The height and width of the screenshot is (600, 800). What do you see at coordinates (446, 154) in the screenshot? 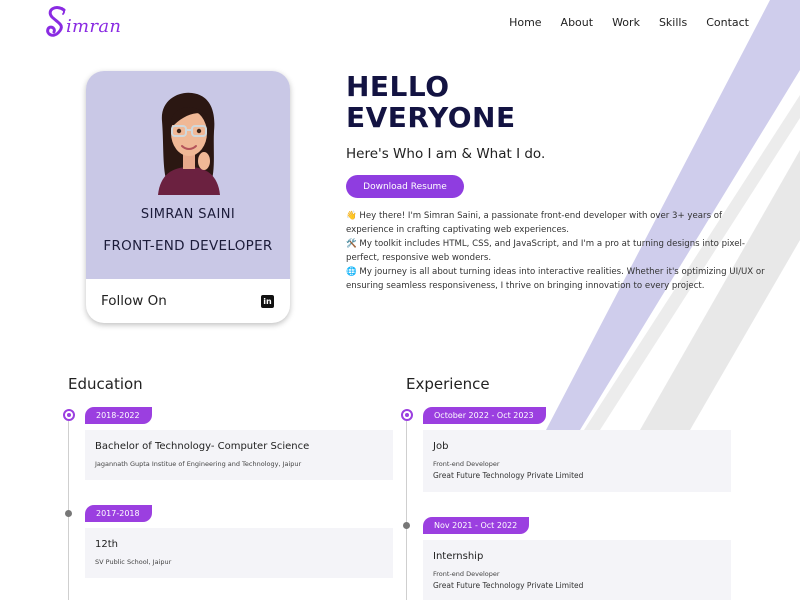
I see `hero-tagline: Here's Who I am & What I do.` at bounding box center [446, 154].